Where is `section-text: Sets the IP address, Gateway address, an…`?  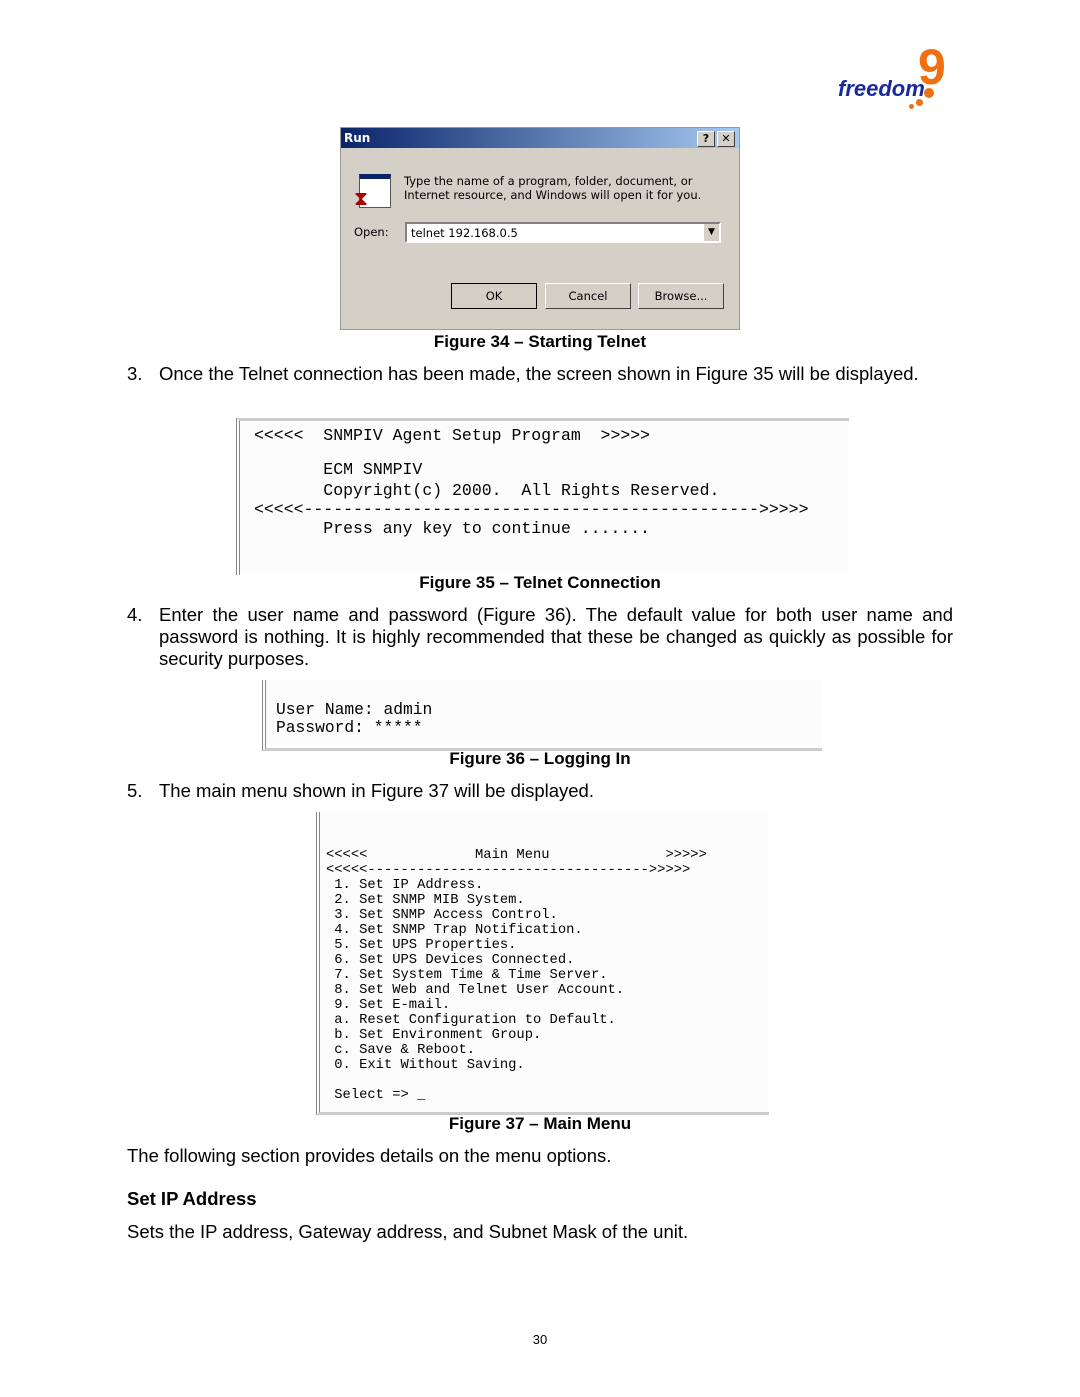
section-text: Sets the IP address, Gateway address, an… is located at coordinates (408, 1231).